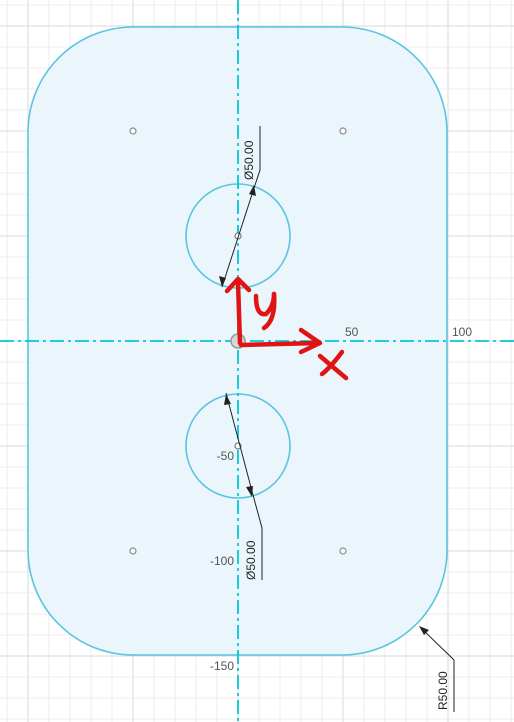  What do you see at coordinates (222, 666) in the screenshot?
I see `y-axis-tick-label: -150` at bounding box center [222, 666].